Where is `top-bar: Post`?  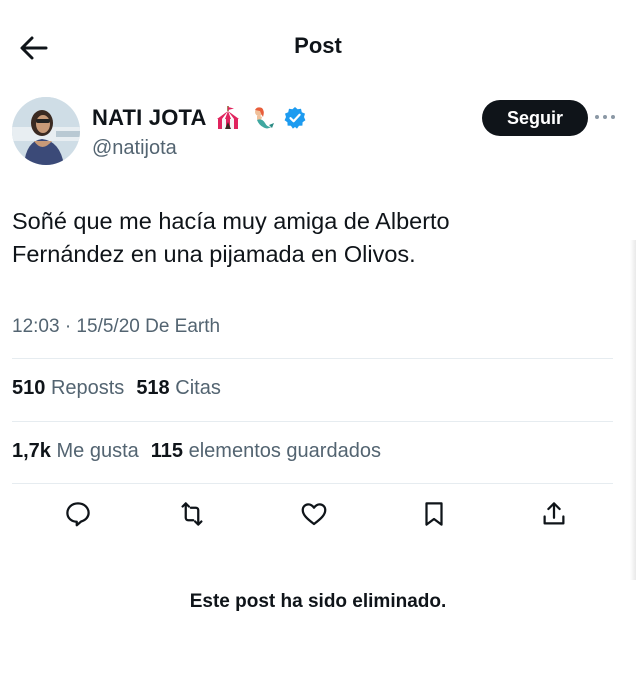
top-bar: Post is located at coordinates (318, 47).